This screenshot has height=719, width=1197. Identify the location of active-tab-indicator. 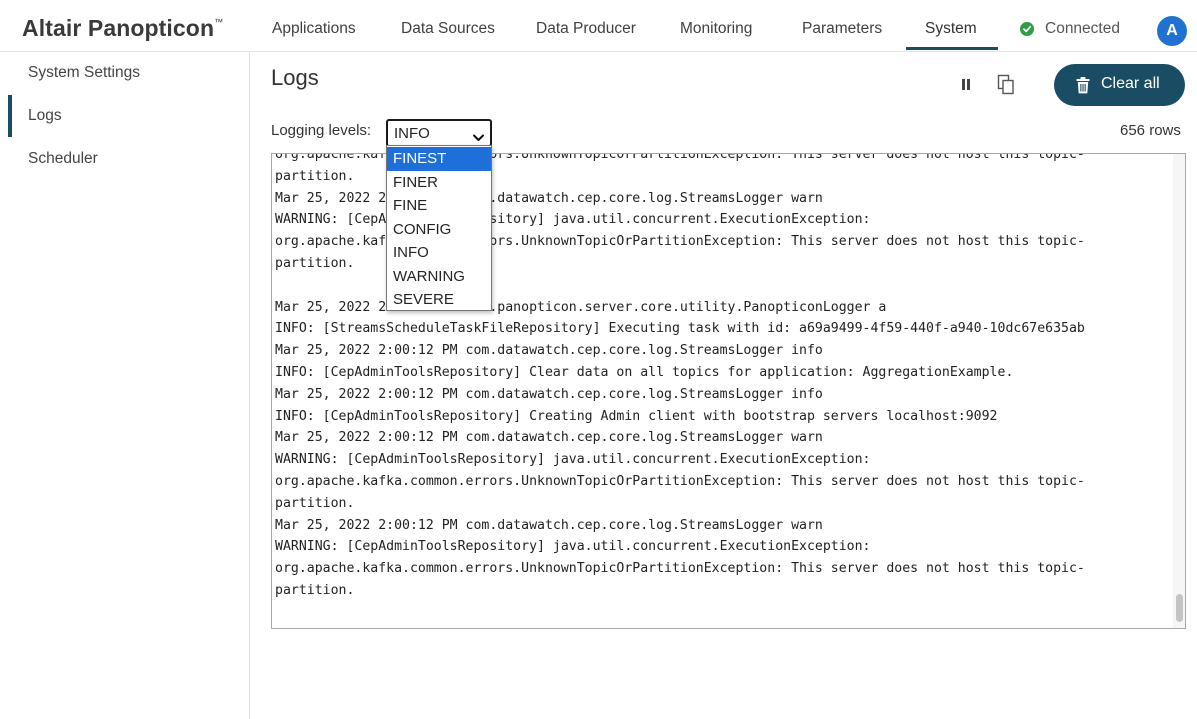
(952, 48).